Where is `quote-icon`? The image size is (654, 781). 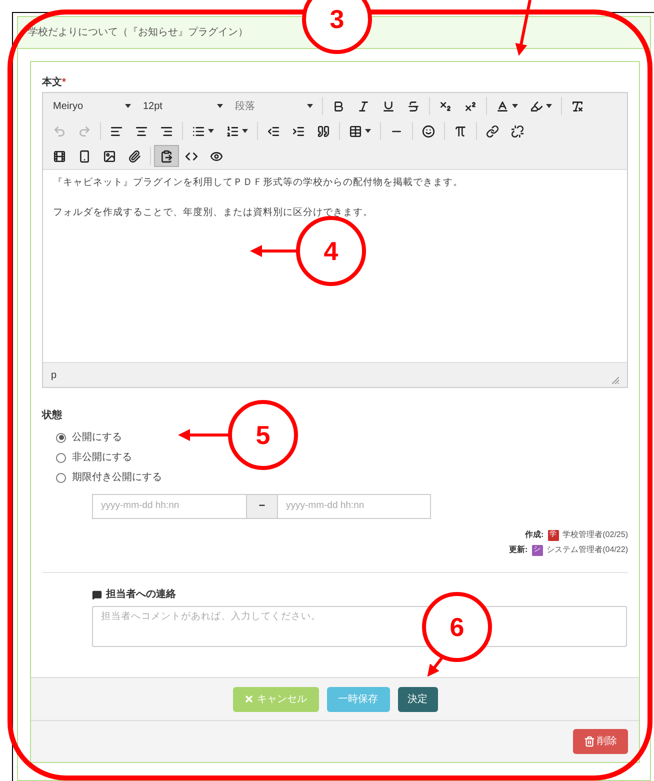 quote-icon is located at coordinates (323, 131).